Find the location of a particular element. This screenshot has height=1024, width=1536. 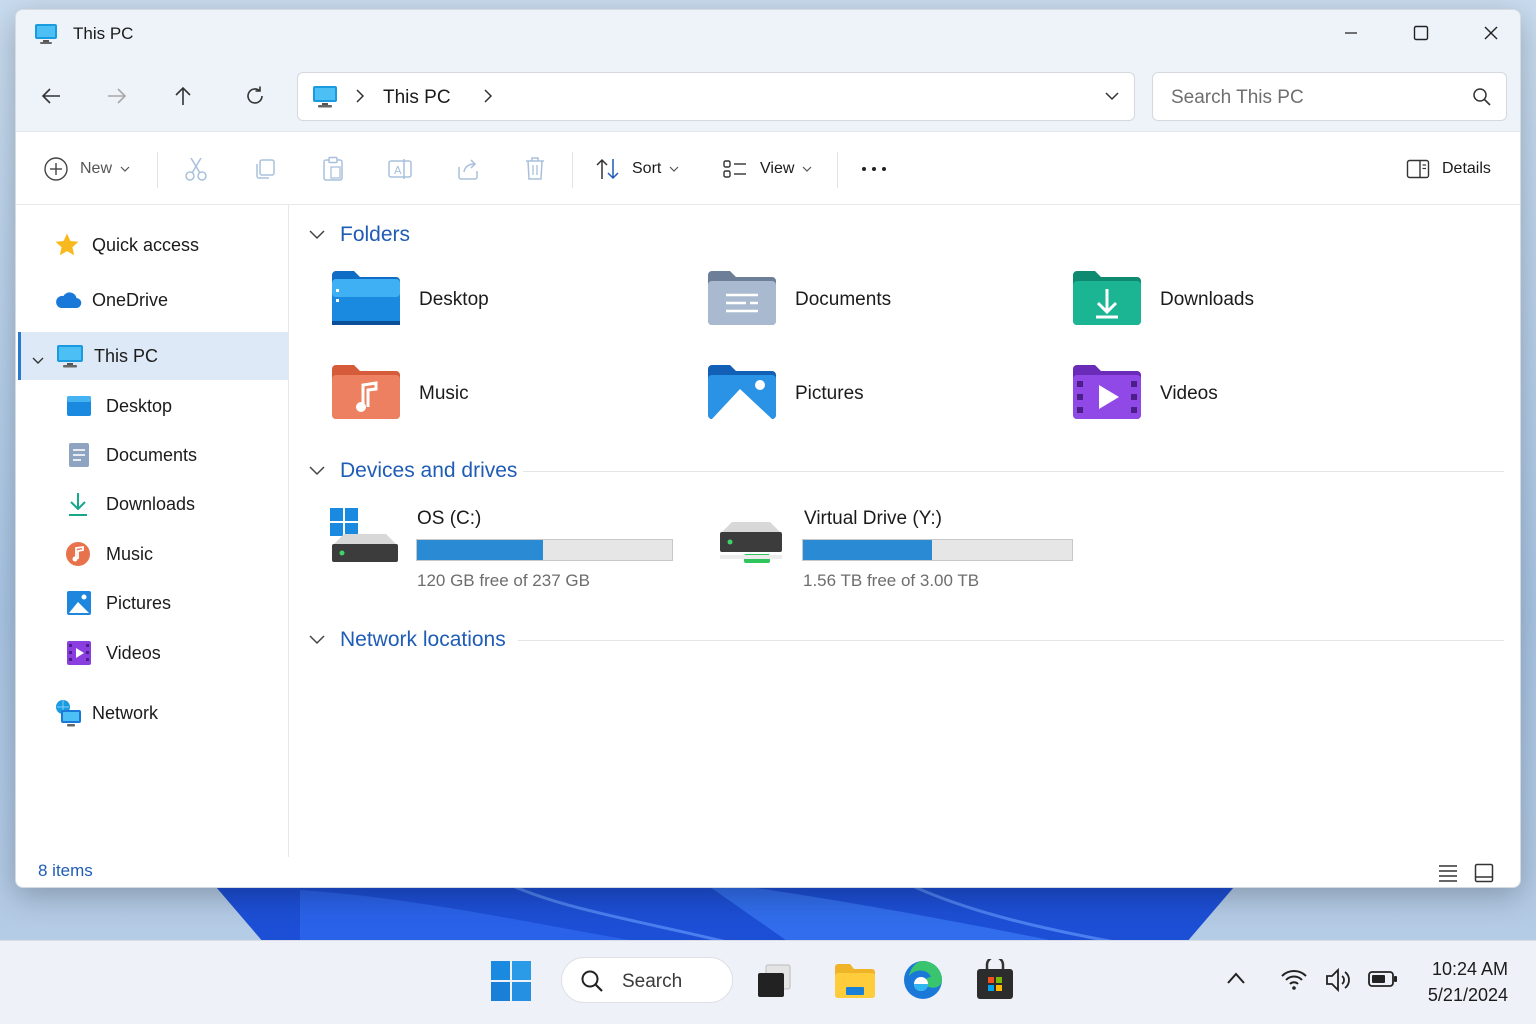

network-icon is located at coordinates (68, 715).